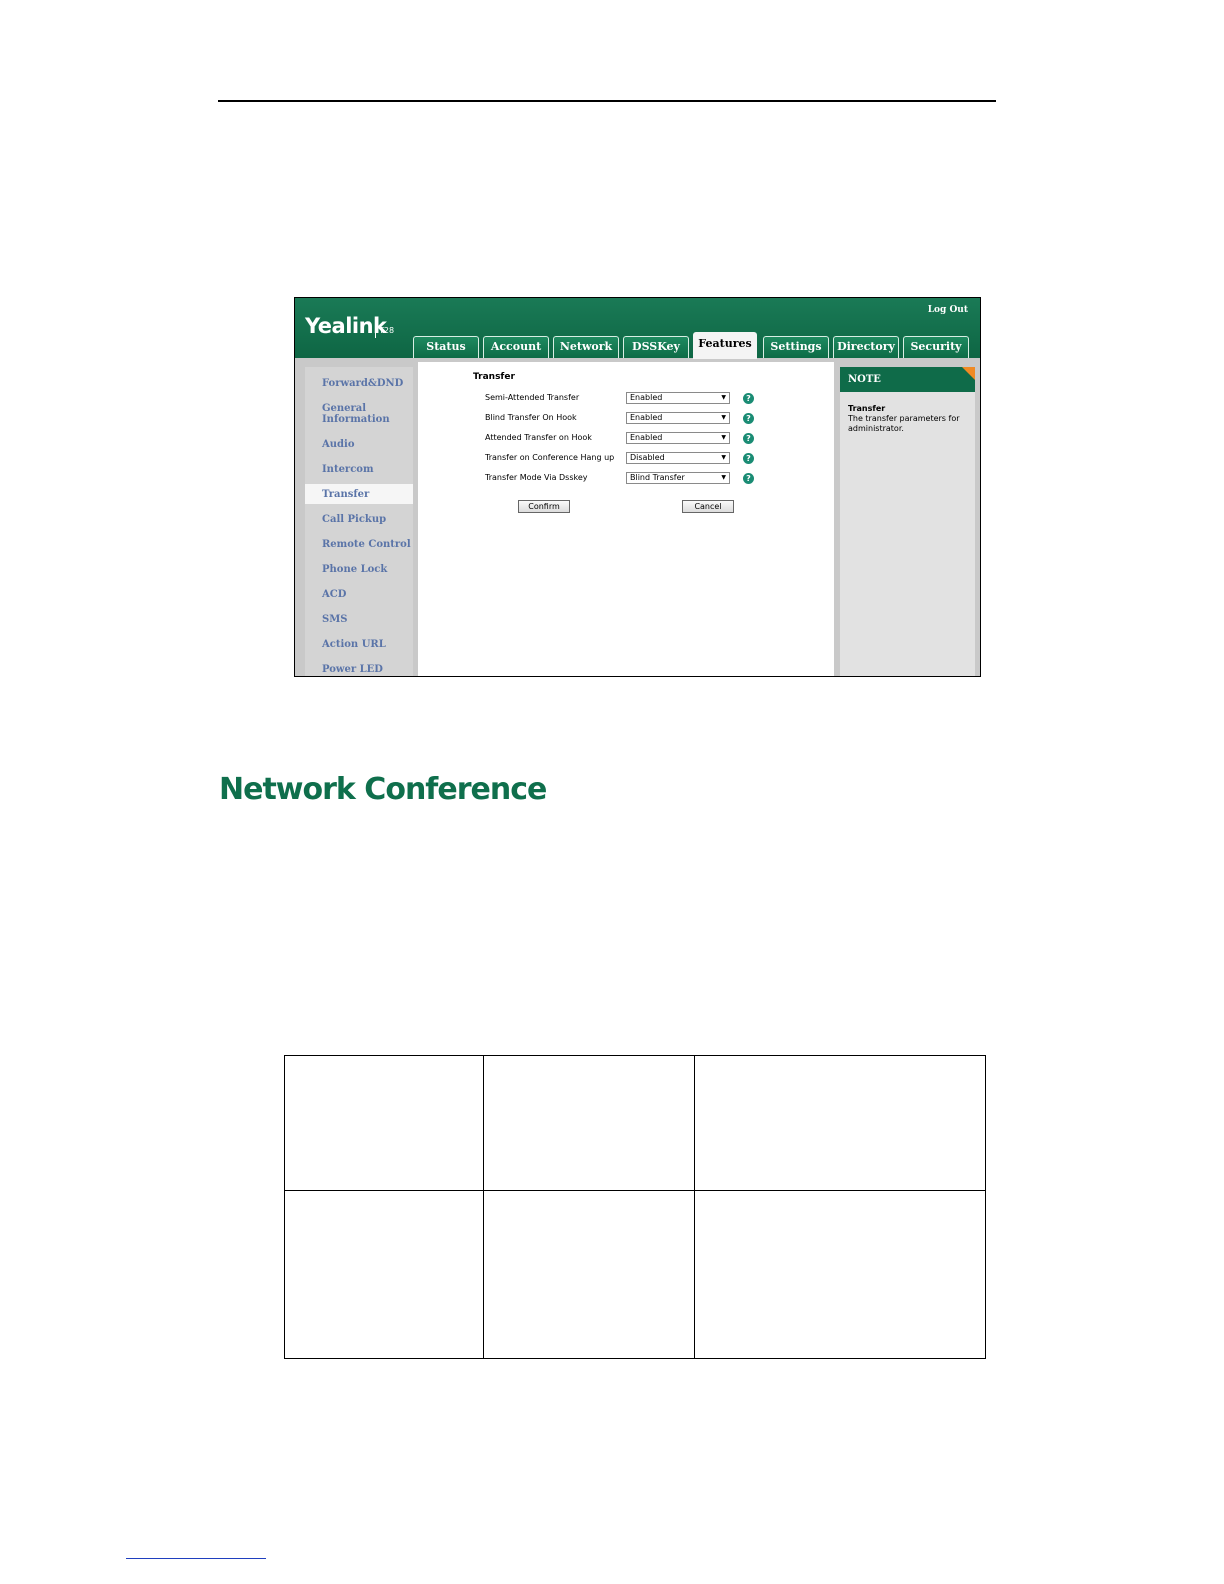 Image resolution: width=1224 pixels, height=1584 pixels. What do you see at coordinates (366, 544) in the screenshot?
I see `sidebar-item-remote-control: Remote Control` at bounding box center [366, 544].